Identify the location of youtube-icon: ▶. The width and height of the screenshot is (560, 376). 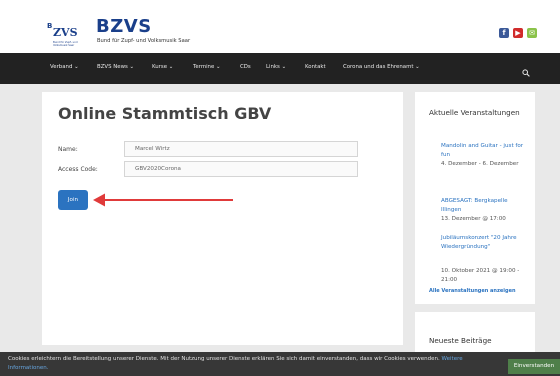
(518, 33).